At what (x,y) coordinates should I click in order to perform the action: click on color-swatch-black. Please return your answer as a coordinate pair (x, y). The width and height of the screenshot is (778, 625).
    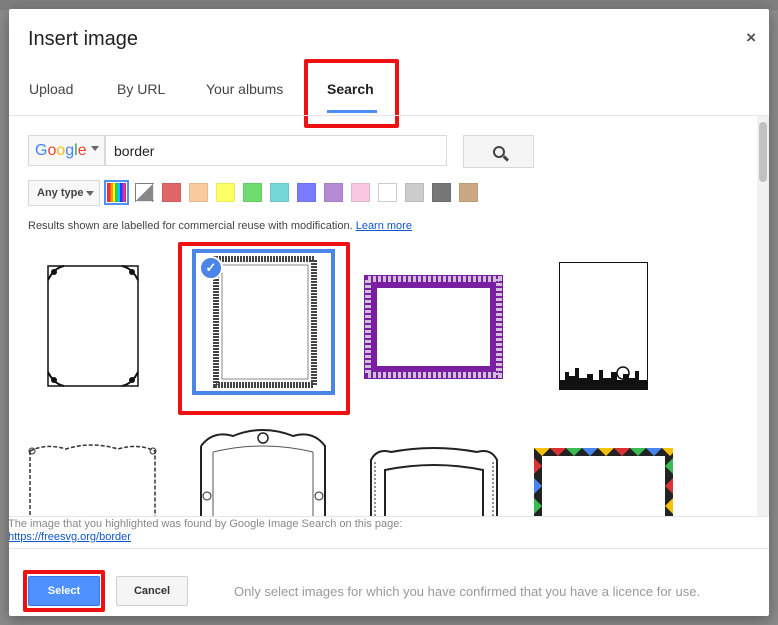
    Looking at the image, I should click on (441, 192).